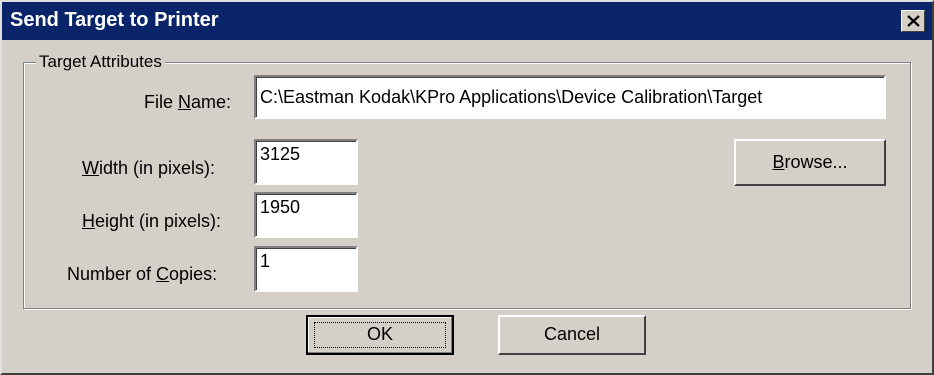 The image size is (934, 375). What do you see at coordinates (114, 20) in the screenshot?
I see `dialog-title: Send Target to Printer` at bounding box center [114, 20].